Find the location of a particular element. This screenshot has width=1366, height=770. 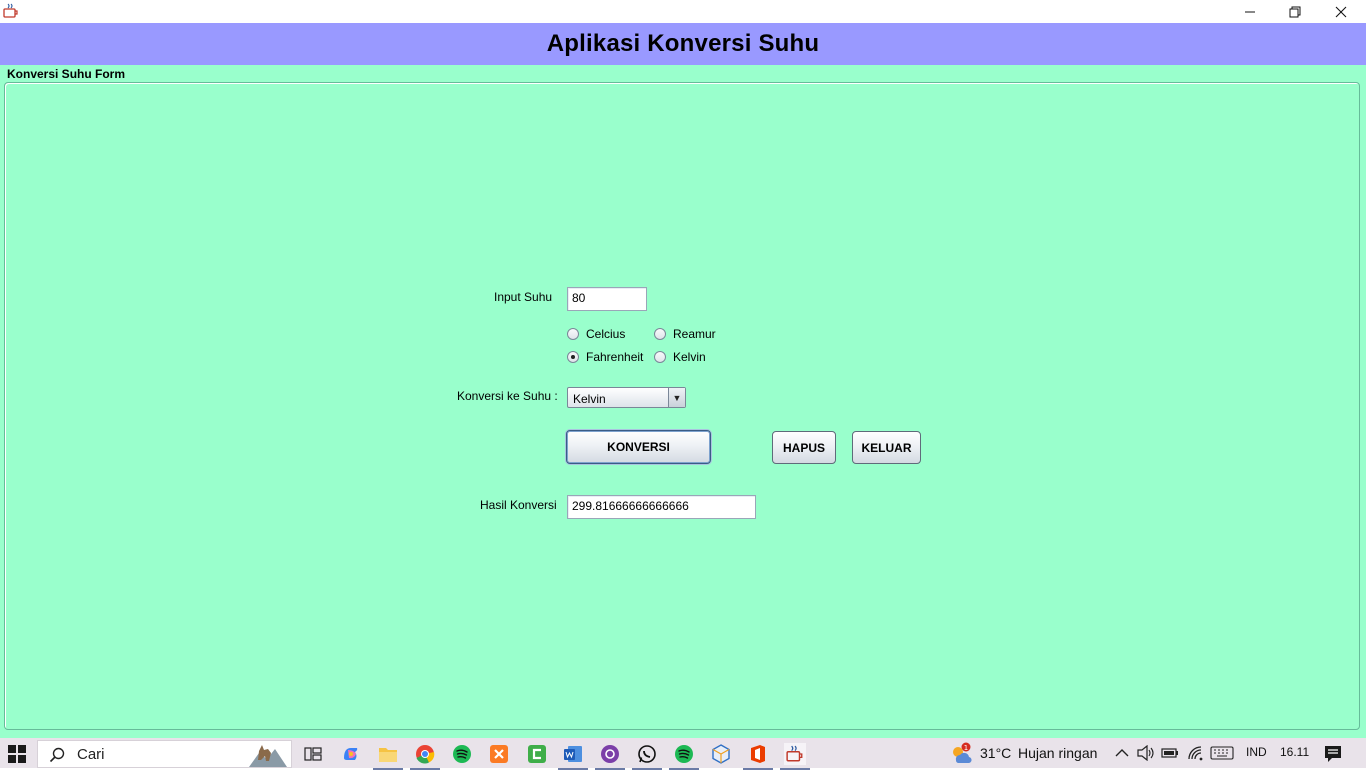

keyboard-icon is located at coordinates (1222, 753).